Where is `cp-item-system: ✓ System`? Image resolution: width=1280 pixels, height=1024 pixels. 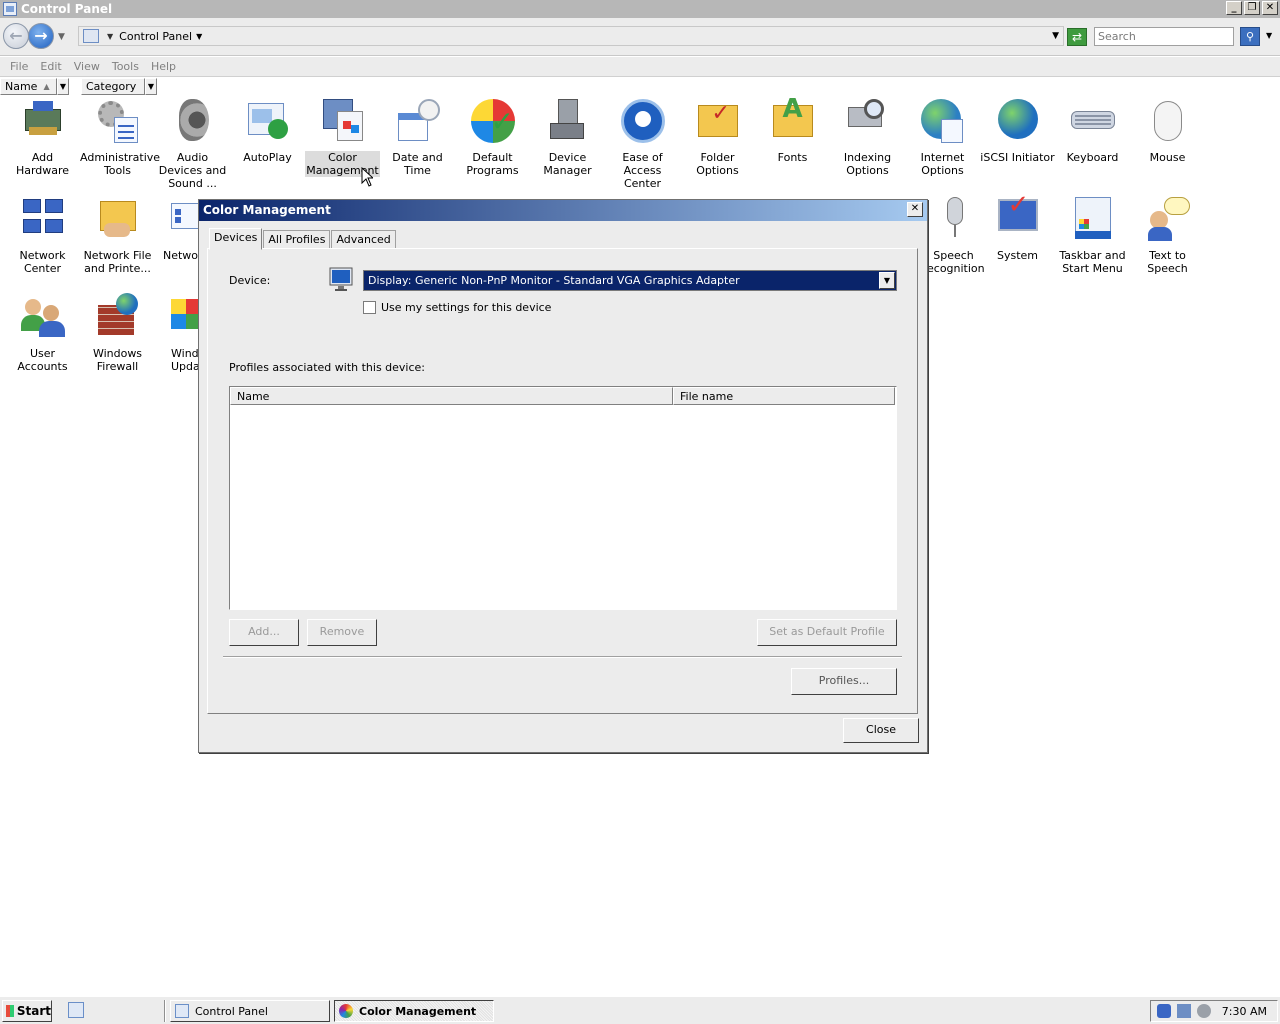
cp-item-system: ✓ System is located at coordinates (1017, 227).